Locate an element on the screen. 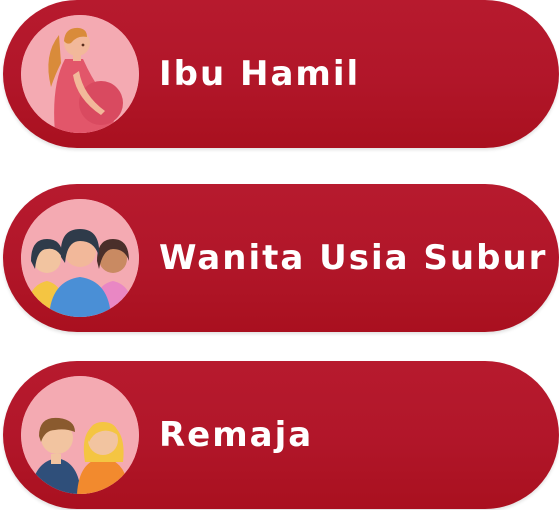 Image resolution: width=559 pixels, height=510 pixels. menu-item-label: Remaja is located at coordinates (236, 435).